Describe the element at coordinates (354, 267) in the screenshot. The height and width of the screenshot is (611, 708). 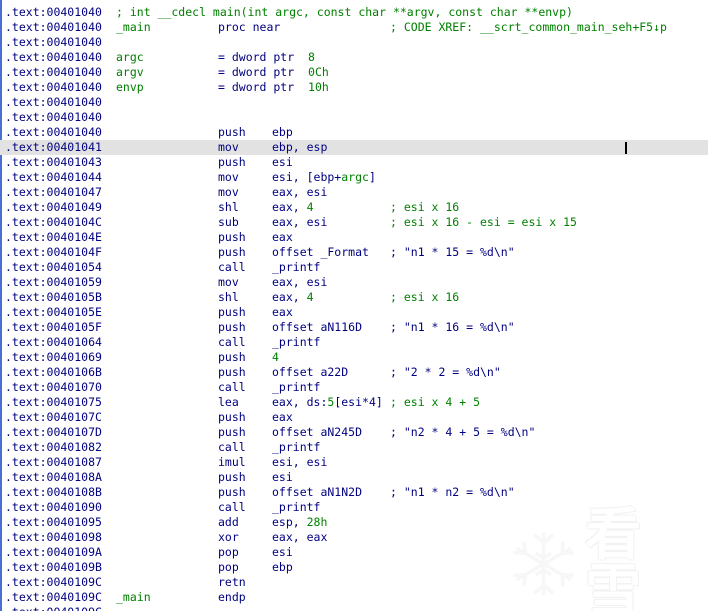
I see `disassembly-line: .text:00401054 call _printf` at that location.